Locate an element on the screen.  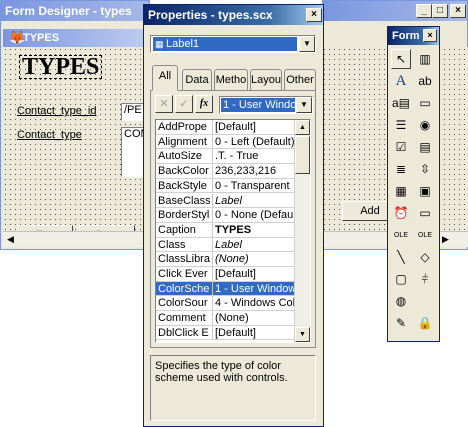
property-row: AddPrope [Default] is located at coordinates (225, 127).